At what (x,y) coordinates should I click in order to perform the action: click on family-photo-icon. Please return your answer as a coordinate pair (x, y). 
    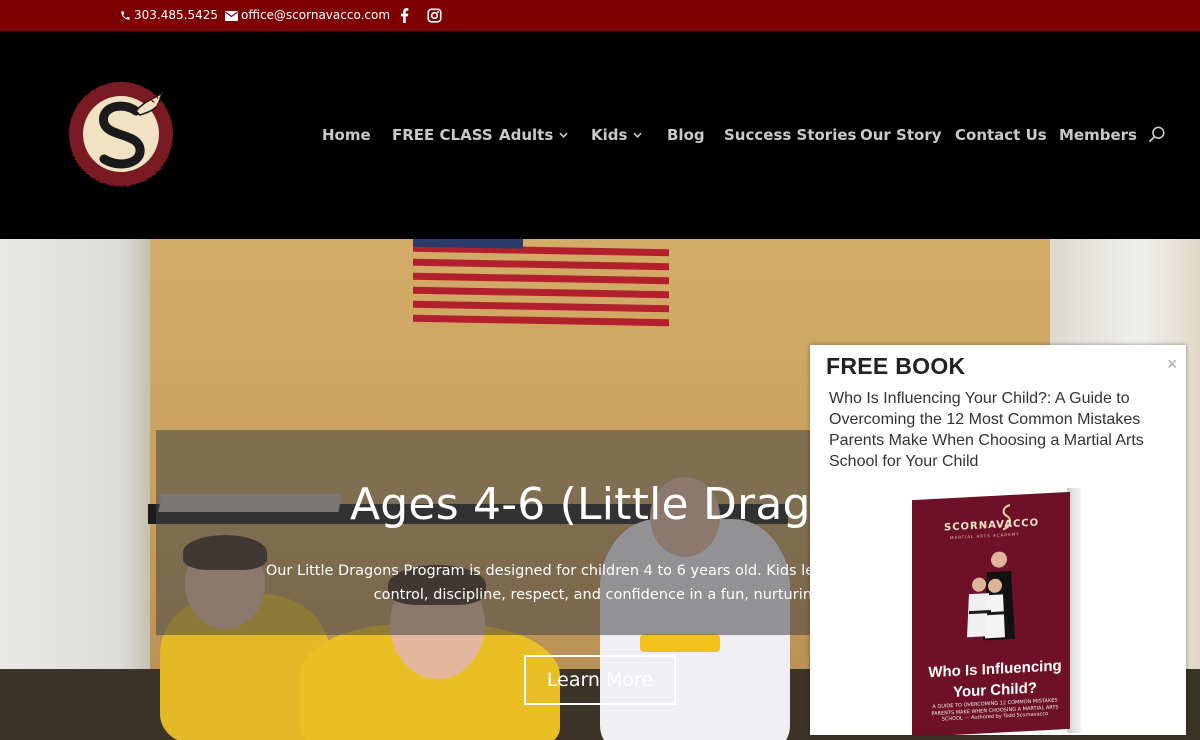
    Looking at the image, I should click on (991, 596).